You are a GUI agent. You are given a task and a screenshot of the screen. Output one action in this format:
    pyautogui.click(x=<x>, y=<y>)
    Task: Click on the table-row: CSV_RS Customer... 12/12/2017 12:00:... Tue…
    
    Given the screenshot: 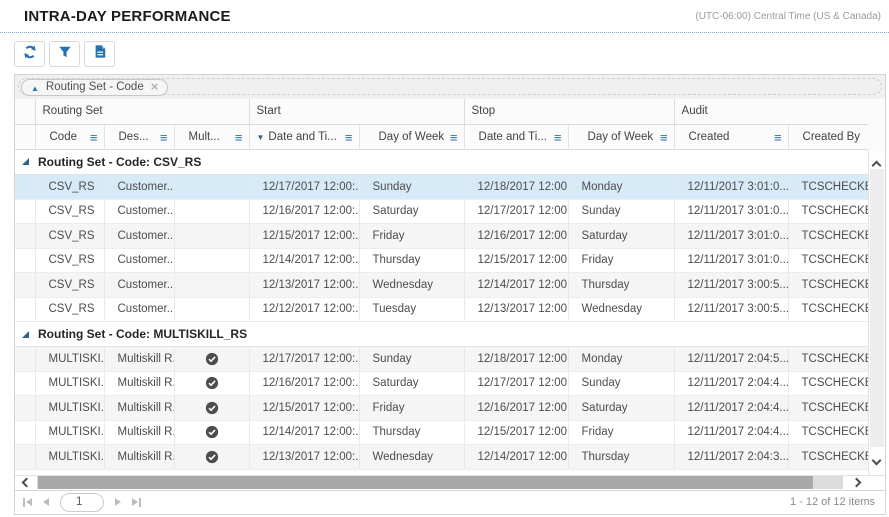 What is the action you would take?
    pyautogui.click(x=441, y=309)
    